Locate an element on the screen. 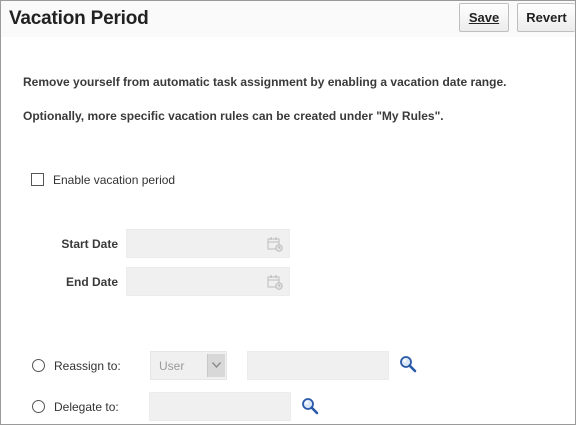 This screenshot has height=425, width=576. save-button: Save is located at coordinates (484, 17).